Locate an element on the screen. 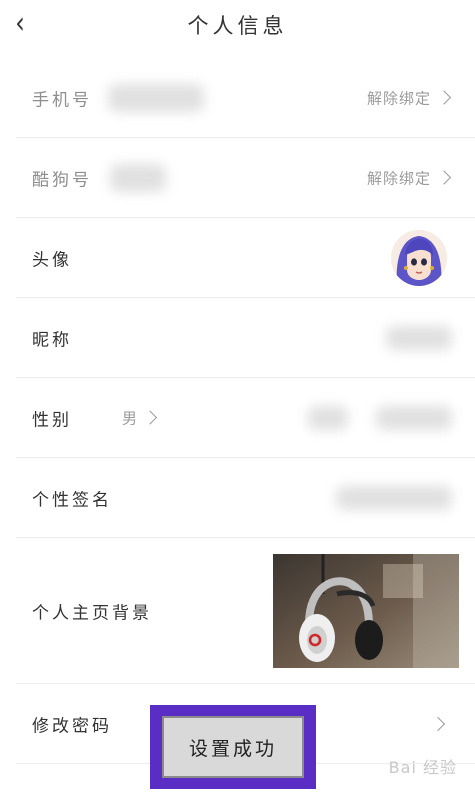 The height and width of the screenshot is (804, 475). gender-selector: 男 is located at coordinates (140, 417).